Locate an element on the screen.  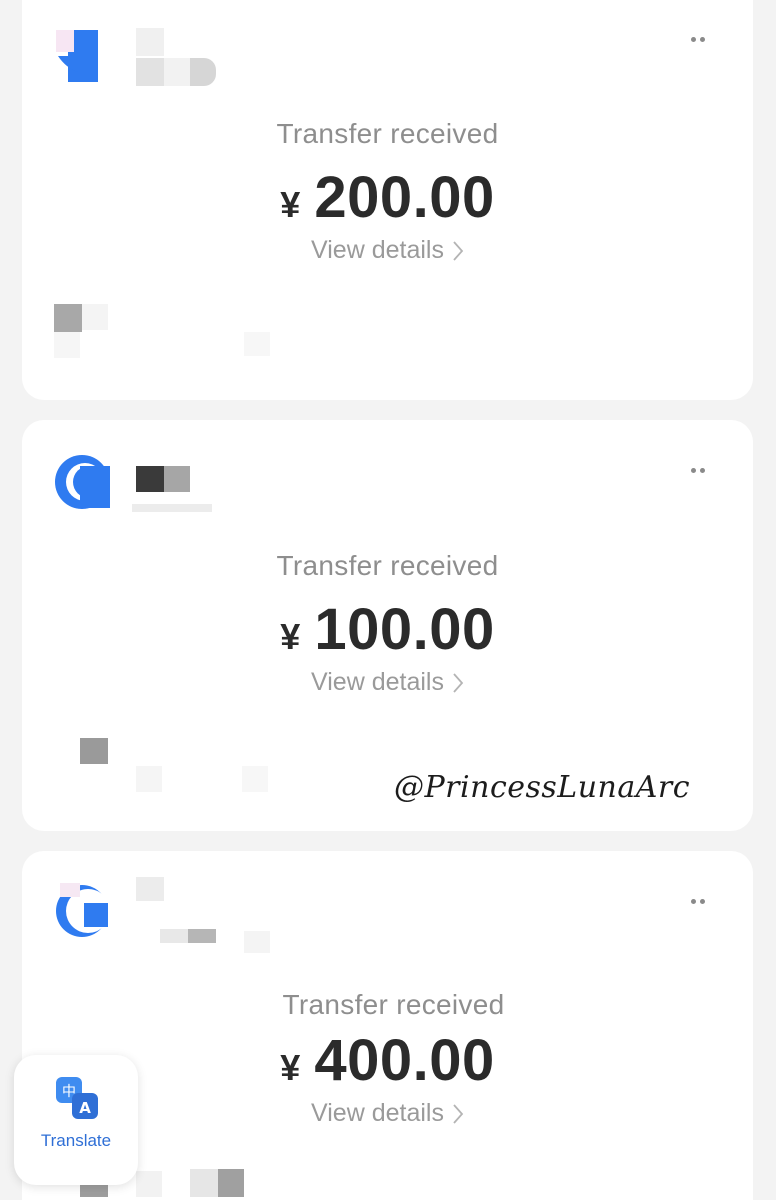
transfer-amount: ¥ 100.00 is located at coordinates (387, 629).